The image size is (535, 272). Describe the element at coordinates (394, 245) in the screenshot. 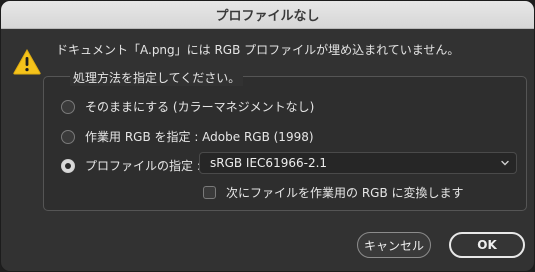

I see `cancel-button: キャンセル` at that location.